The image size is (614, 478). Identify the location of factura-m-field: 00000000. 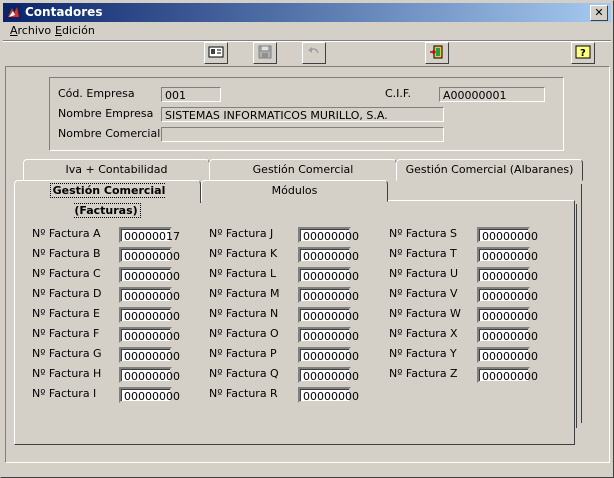
(328, 295).